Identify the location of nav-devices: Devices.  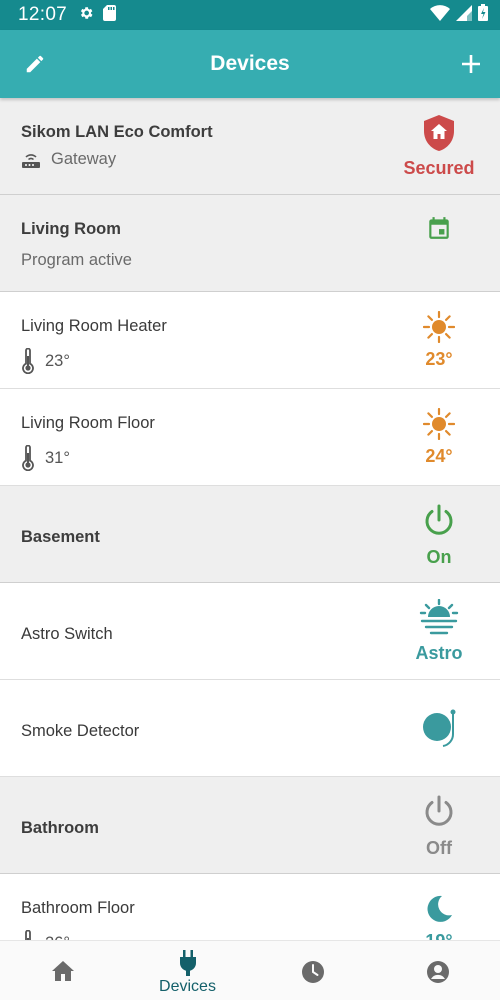
(187, 970).